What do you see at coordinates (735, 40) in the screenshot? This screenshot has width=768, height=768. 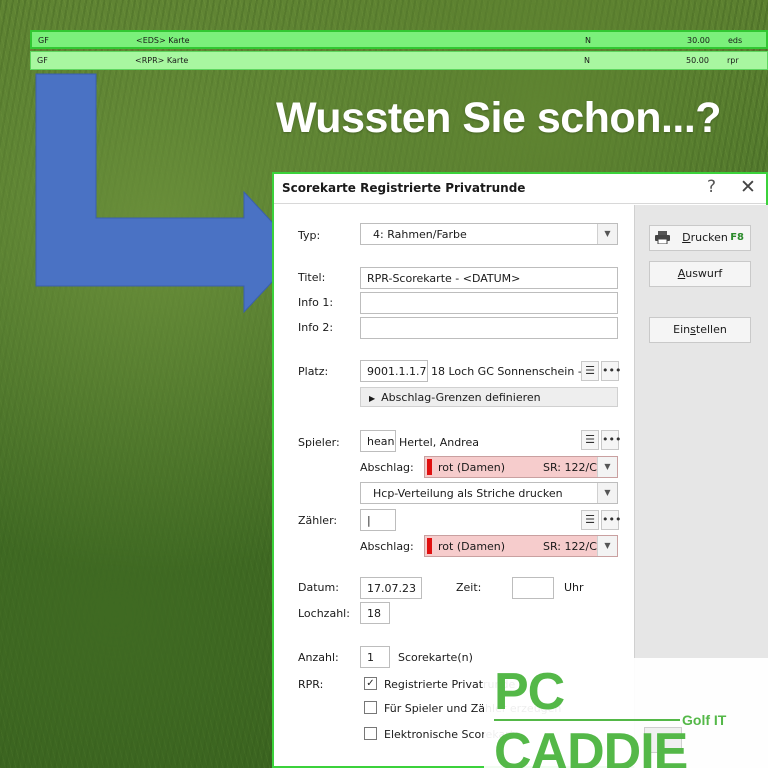 I see `row-short: eds` at bounding box center [735, 40].